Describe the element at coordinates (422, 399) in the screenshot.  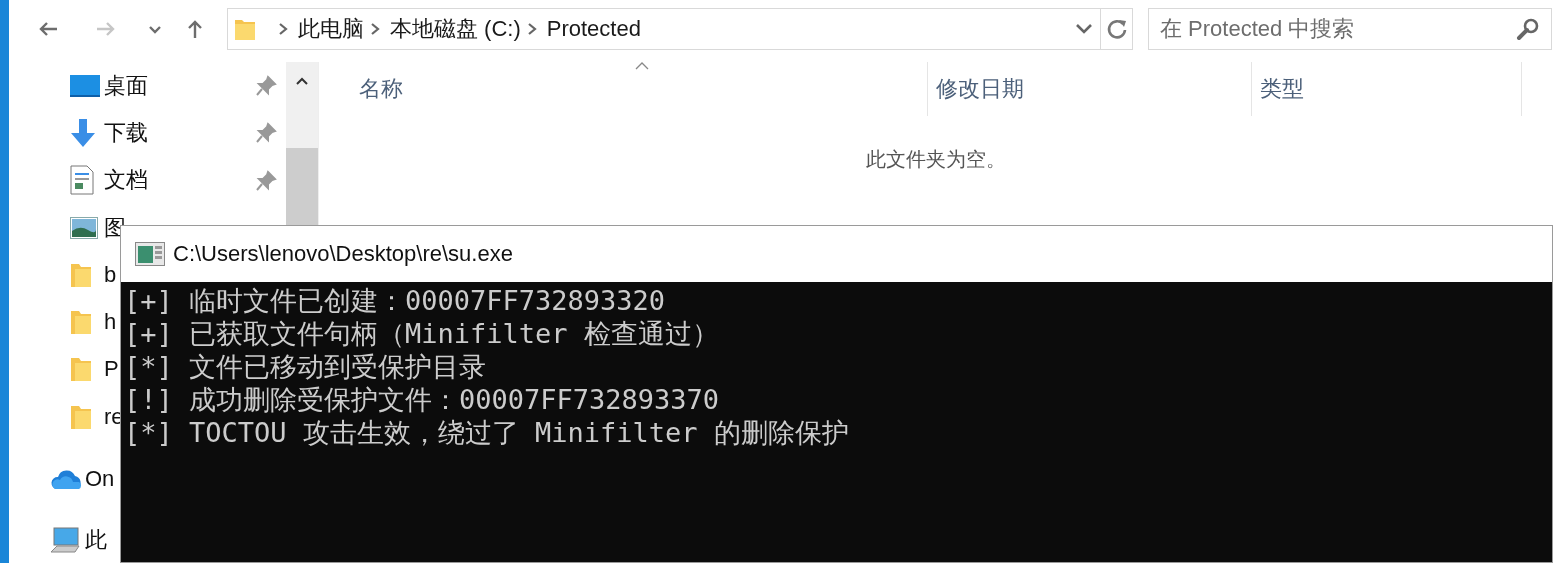
I see `console-output-line: [!] 成功删除受保护文件：00007FF732893370` at that location.